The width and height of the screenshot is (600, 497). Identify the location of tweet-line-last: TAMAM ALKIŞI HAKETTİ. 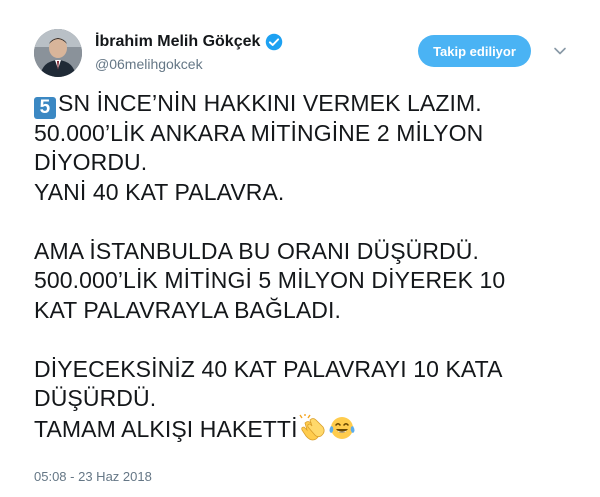
(304, 428).